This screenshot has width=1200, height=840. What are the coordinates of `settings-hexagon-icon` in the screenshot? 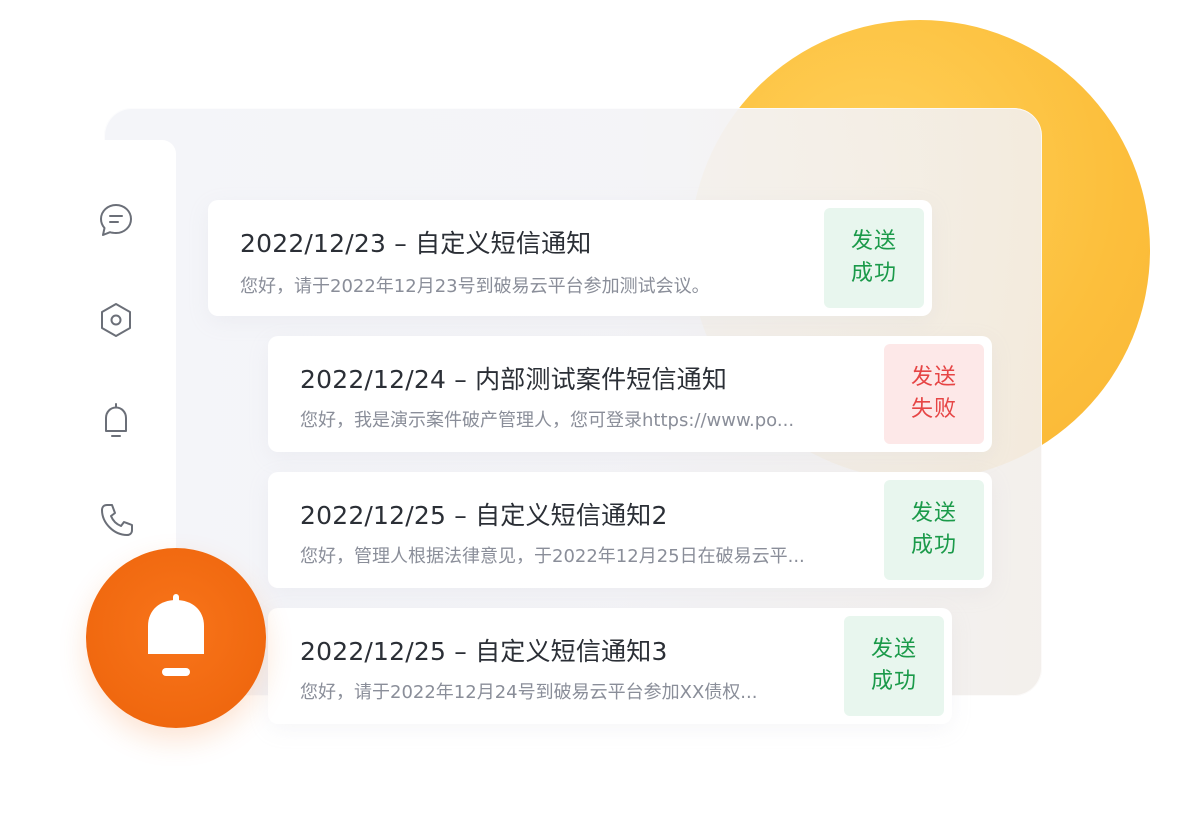 It's located at (116, 320).